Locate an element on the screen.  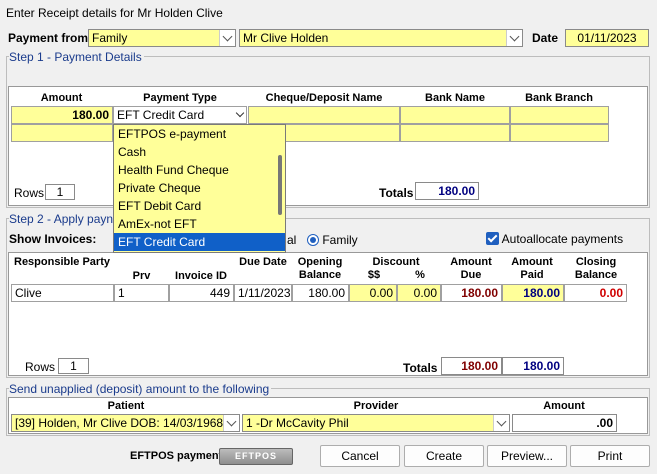
col-discount: Discount is located at coordinates (396, 262).